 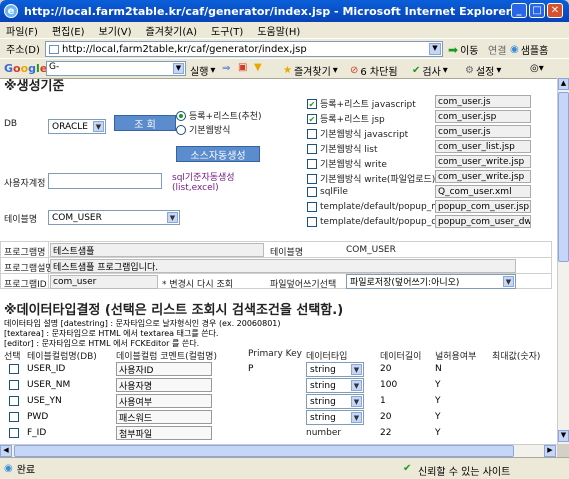 I want to click on extra-icon: ◎▾, so click(x=537, y=68).